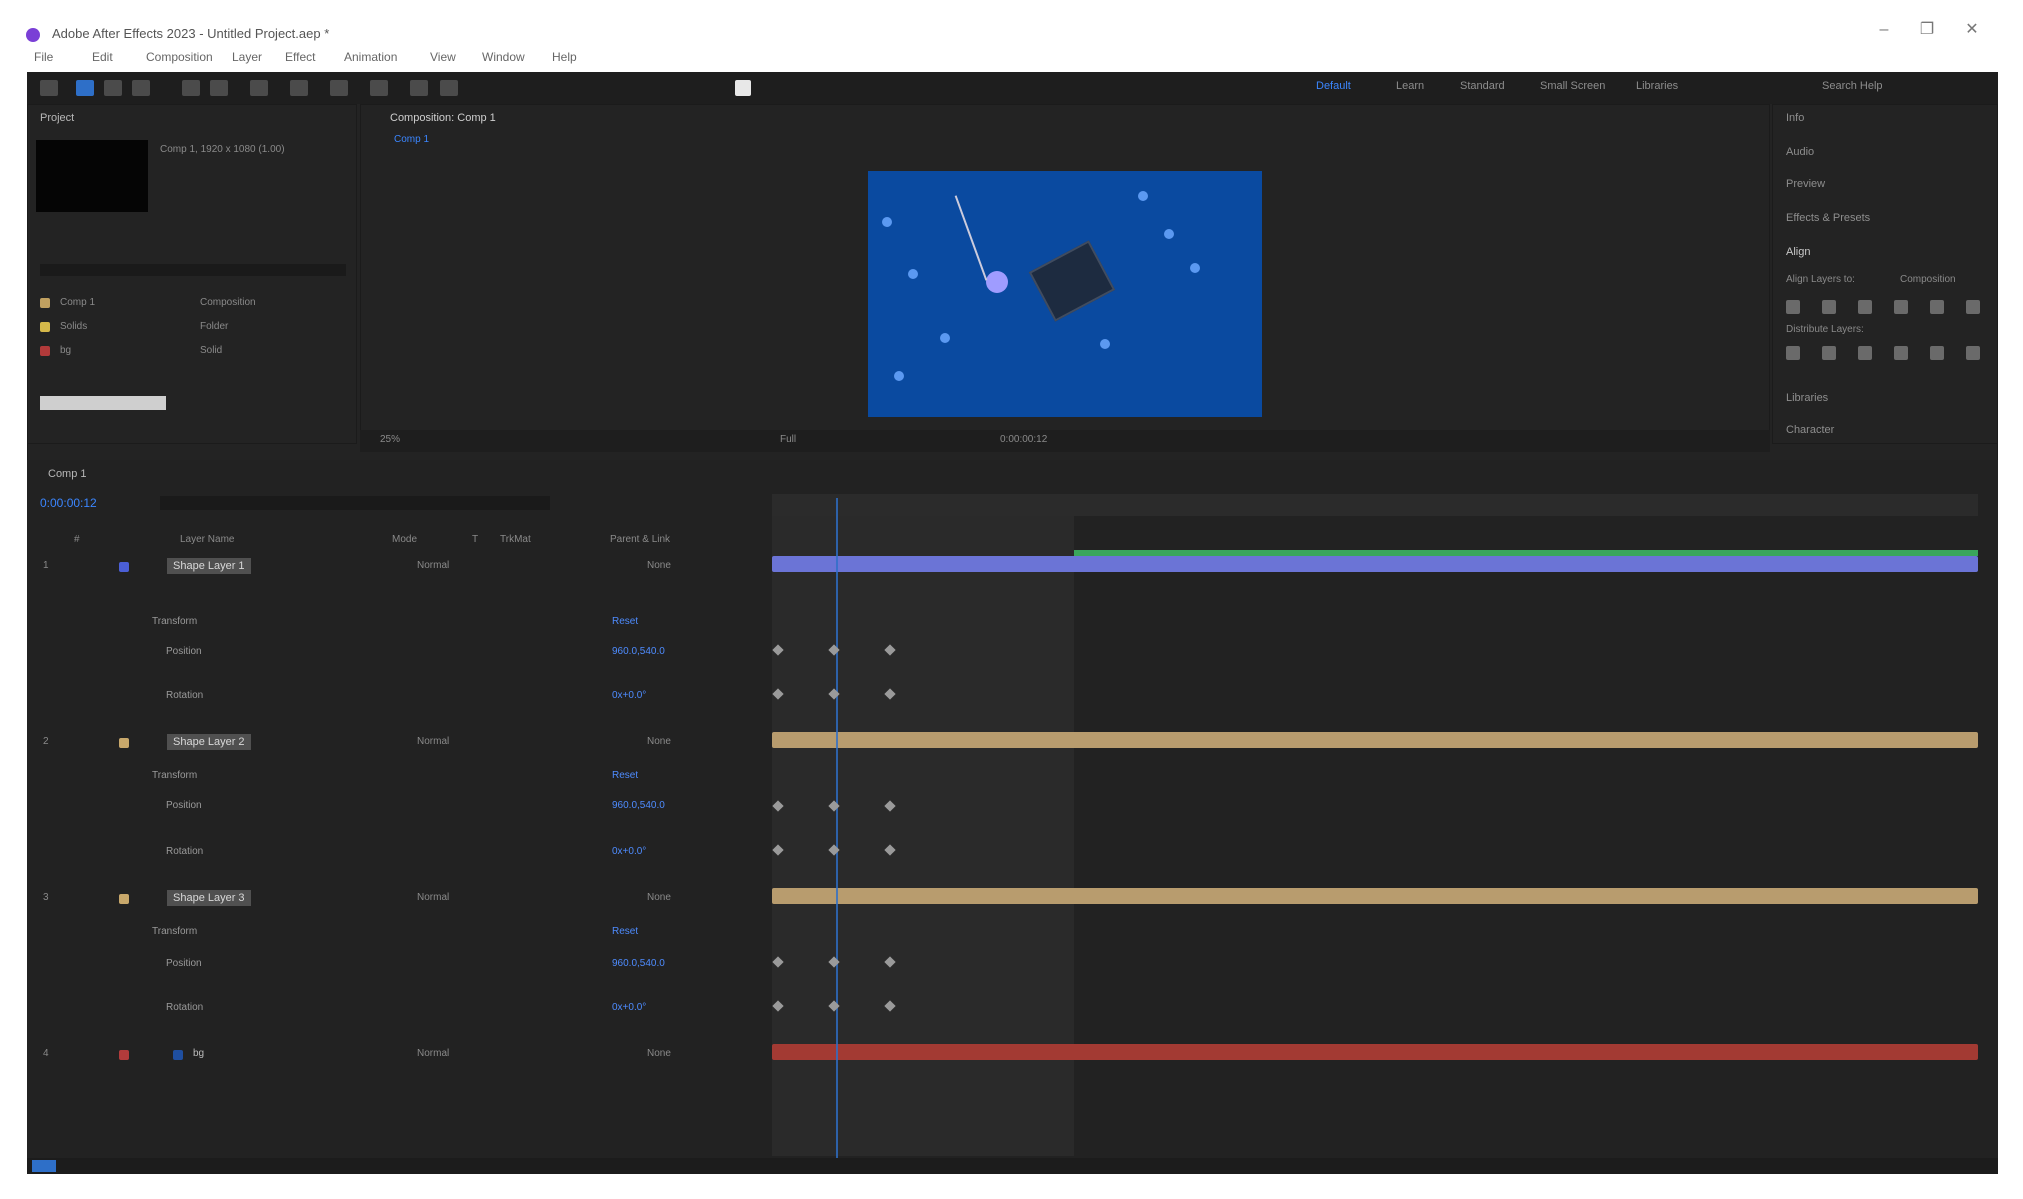 The height and width of the screenshot is (1199, 2023). What do you see at coordinates (397, 1056) in the screenshot?
I see `table-row: 4 bg Normal None` at bounding box center [397, 1056].